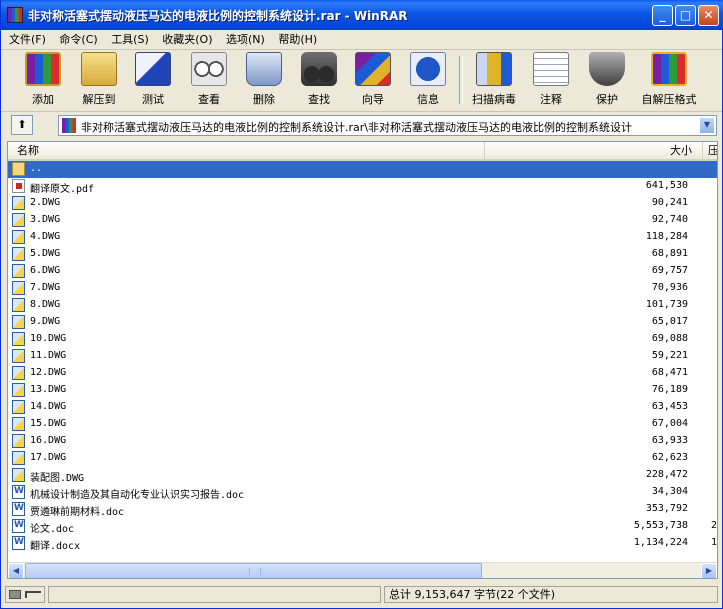  Describe the element at coordinates (362, 475) in the screenshot. I see `file-row: 装配图.DWG 228,472` at that location.